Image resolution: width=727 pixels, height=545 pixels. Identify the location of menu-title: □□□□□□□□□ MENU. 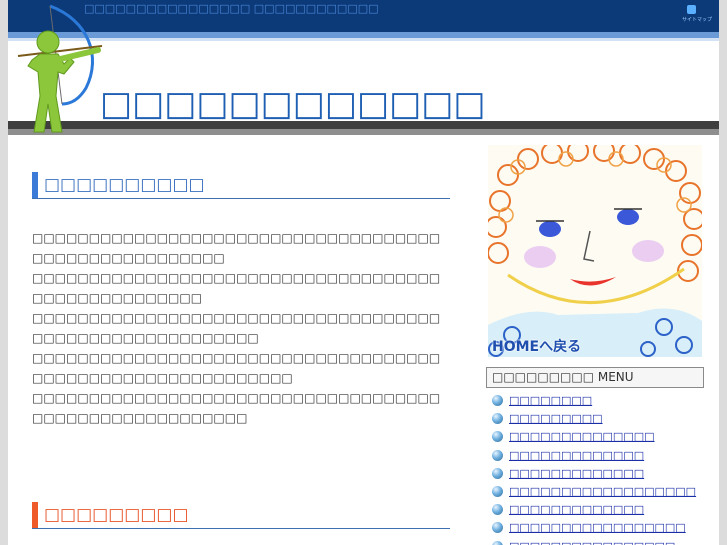
(563, 377).